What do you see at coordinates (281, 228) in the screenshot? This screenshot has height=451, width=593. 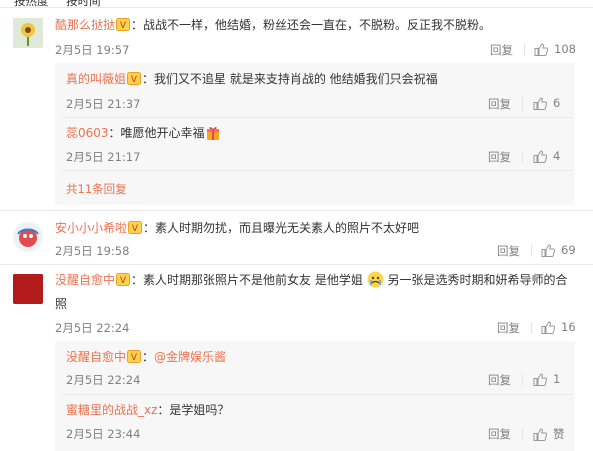 I see `comment-content: ：素人时期勿扰，而且曝光无关素人的照片不太好吧` at bounding box center [281, 228].